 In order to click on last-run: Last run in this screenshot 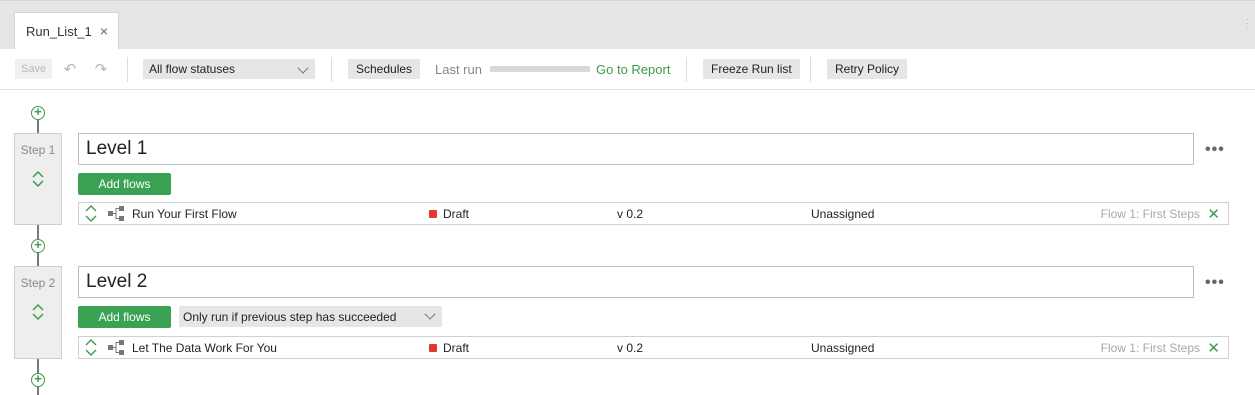, I will do `click(512, 69)`.